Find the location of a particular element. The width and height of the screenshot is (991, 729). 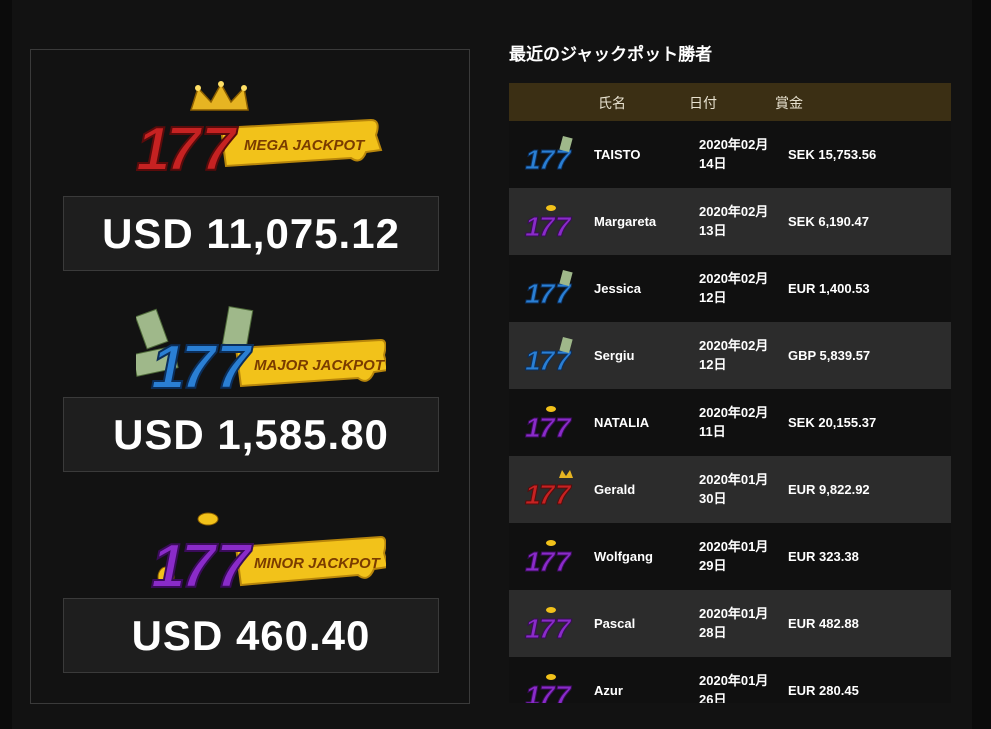

table-row: 1 7 7 TAISTO 2020年02月 14日 SEK 15,753.56 is located at coordinates (730, 154).